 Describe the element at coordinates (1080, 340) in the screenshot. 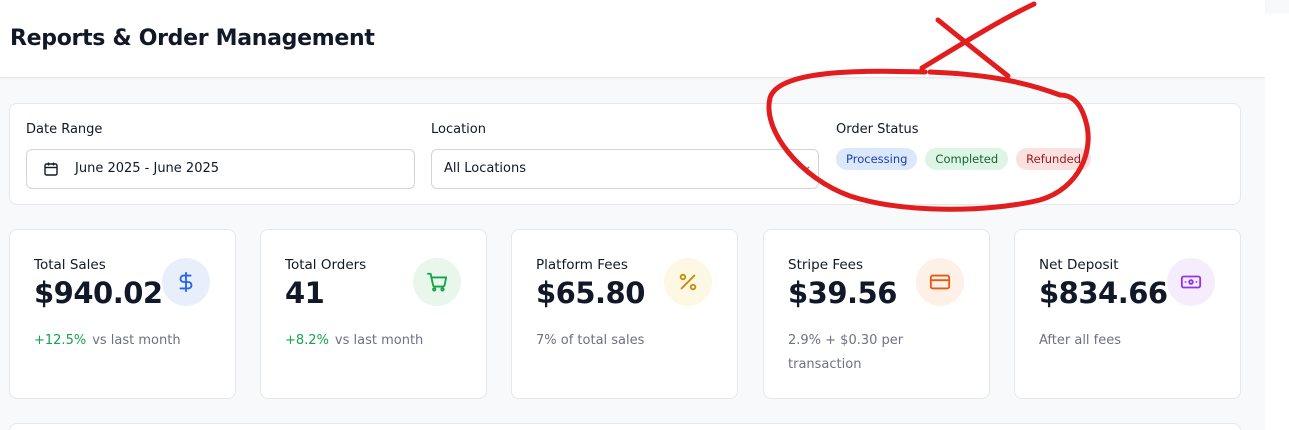

I see `stat-note: After all fees` at that location.